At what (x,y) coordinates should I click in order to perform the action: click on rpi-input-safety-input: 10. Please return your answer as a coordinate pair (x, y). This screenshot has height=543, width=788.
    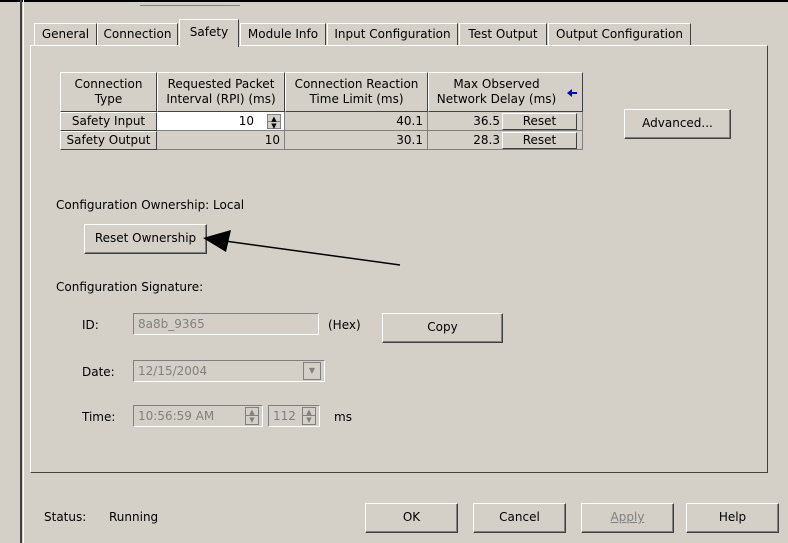
    Looking at the image, I should click on (221, 121).